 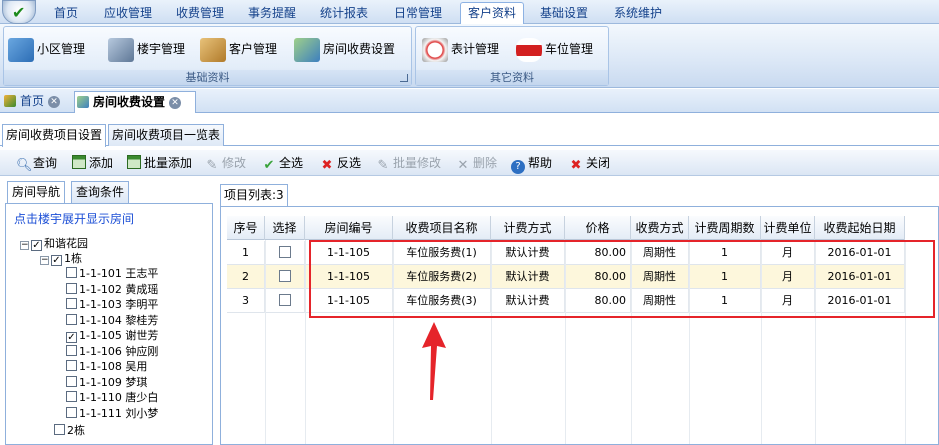 What do you see at coordinates (418, 13) in the screenshot?
I see `menu-daily: 日常管理` at bounding box center [418, 13].